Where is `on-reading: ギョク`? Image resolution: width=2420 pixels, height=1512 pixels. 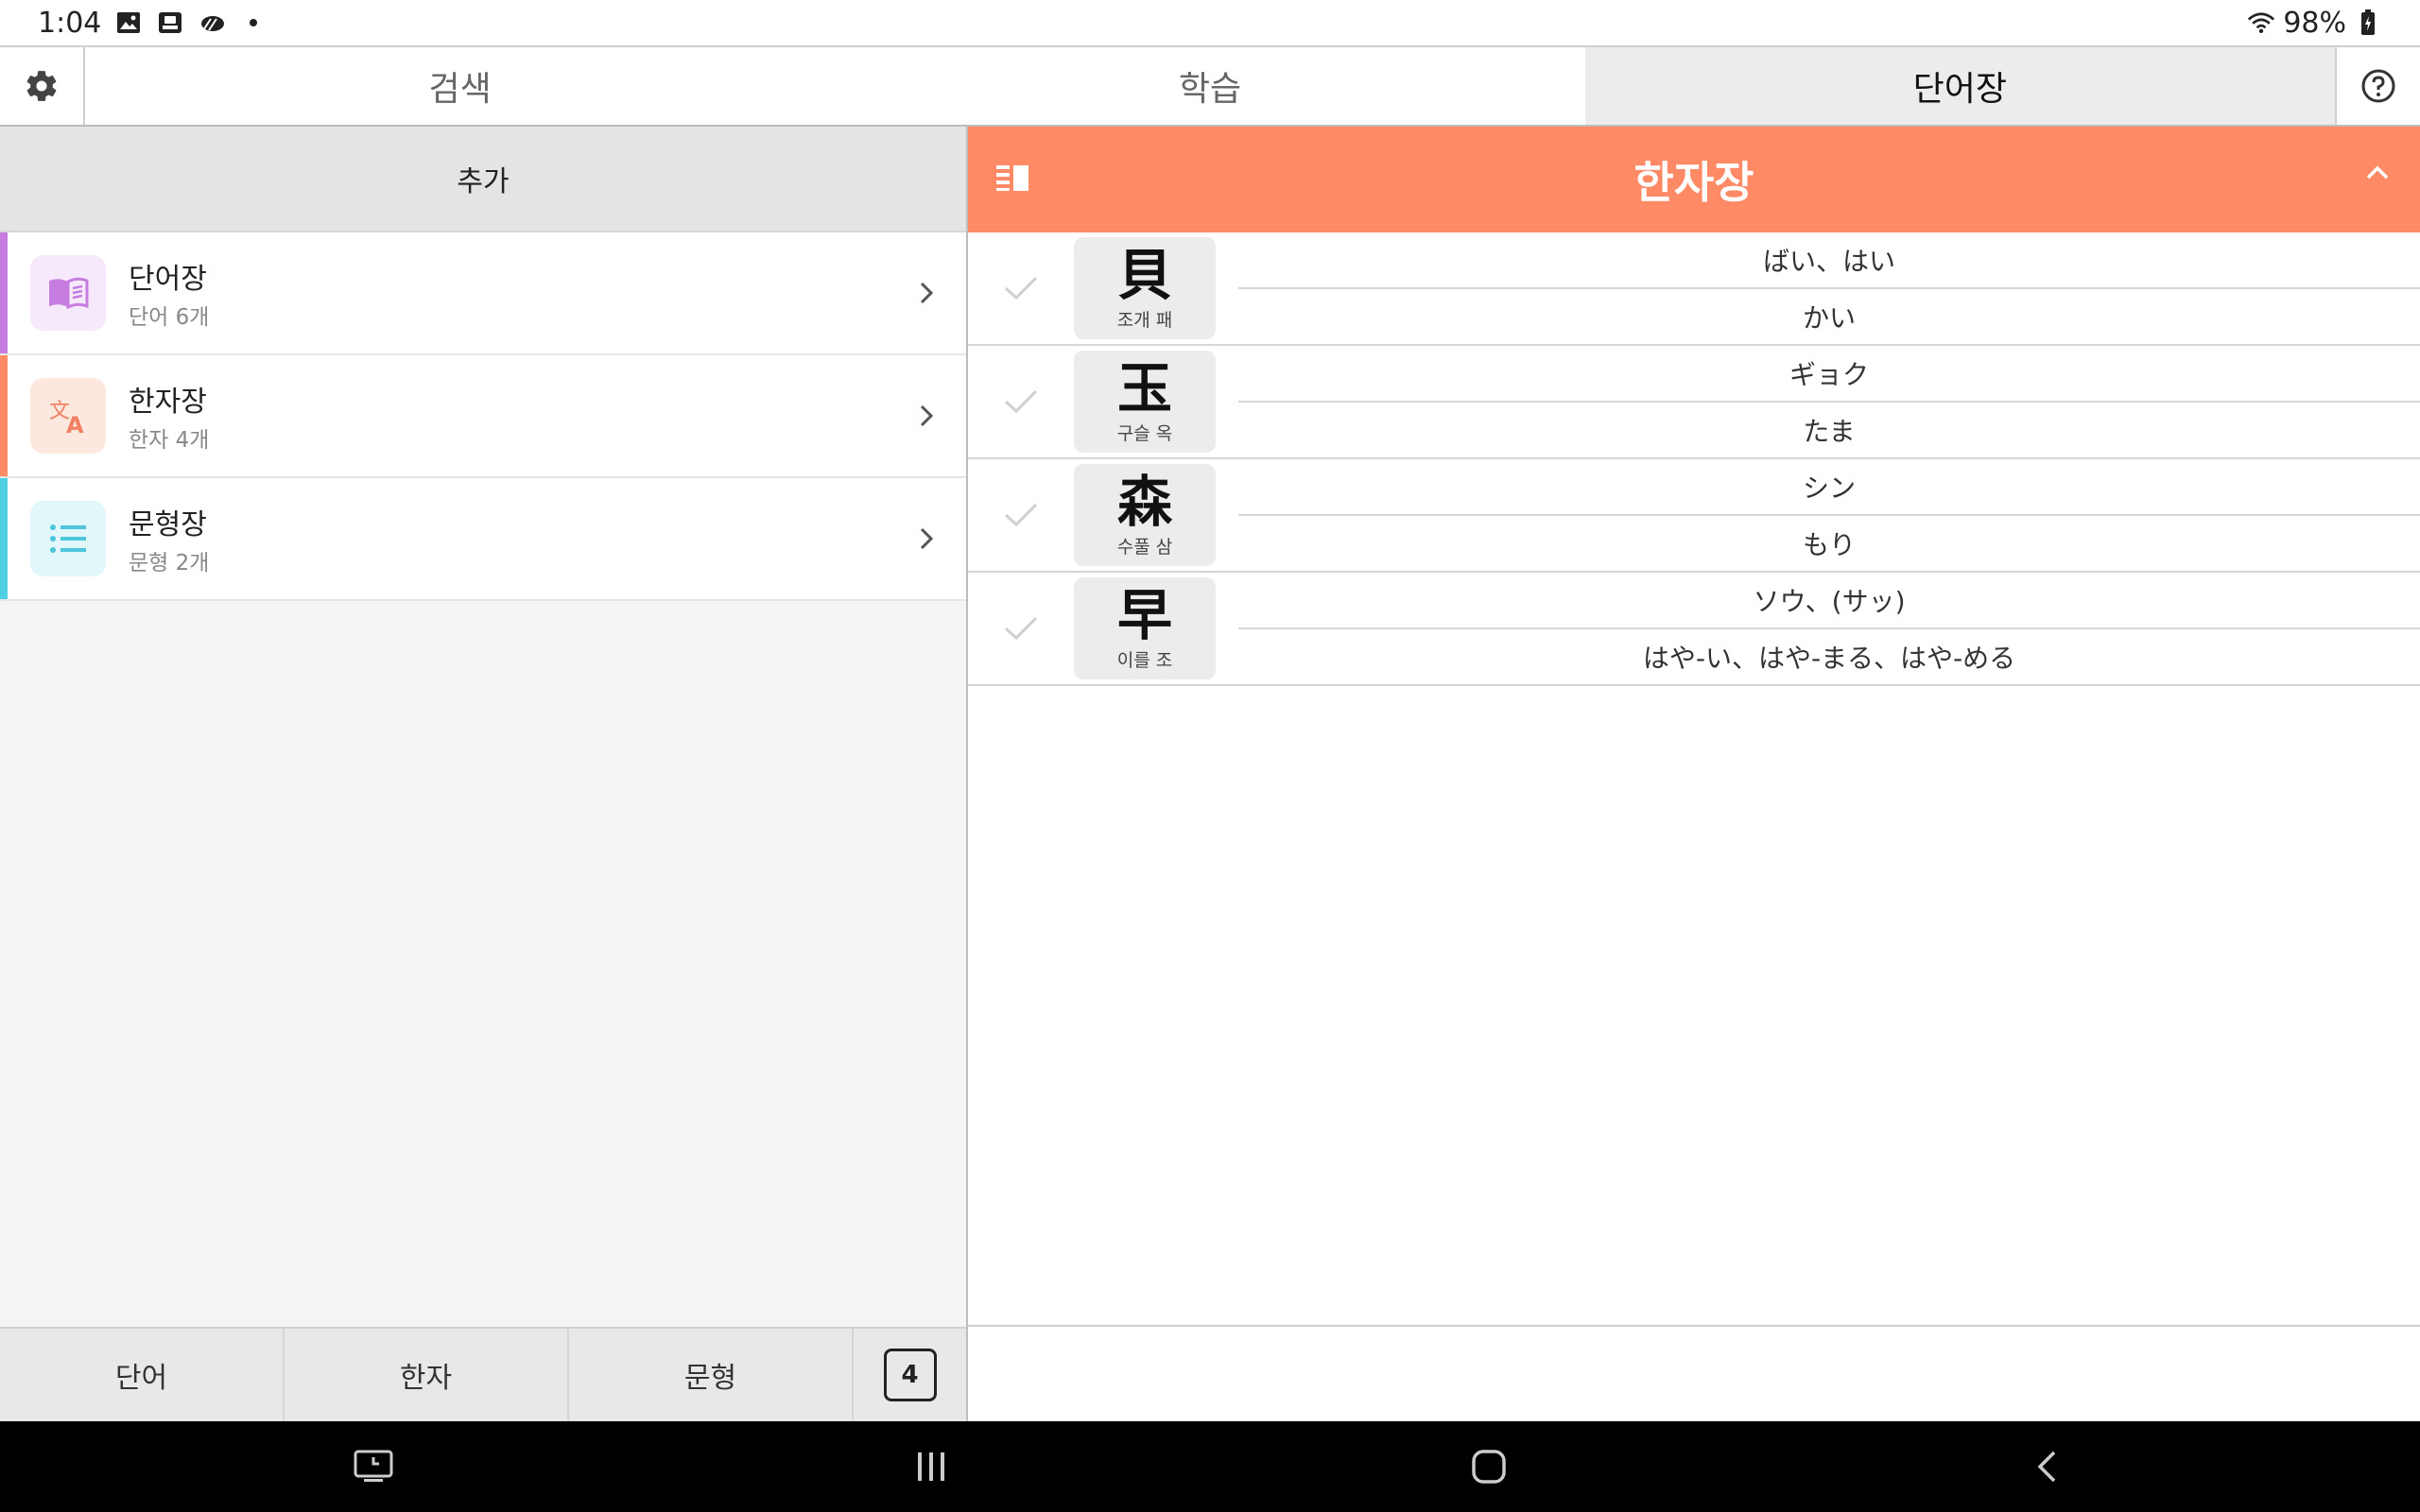 on-reading: ギョク is located at coordinates (1829, 374).